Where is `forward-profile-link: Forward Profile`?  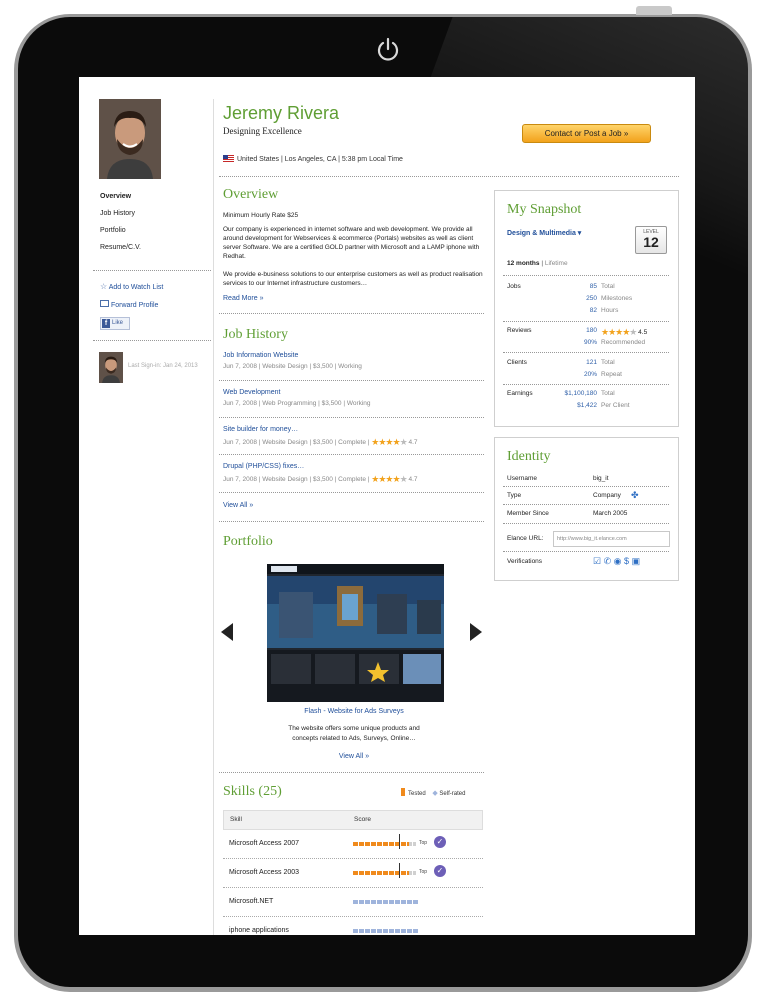
forward-profile-link: Forward Profile is located at coordinates (129, 304).